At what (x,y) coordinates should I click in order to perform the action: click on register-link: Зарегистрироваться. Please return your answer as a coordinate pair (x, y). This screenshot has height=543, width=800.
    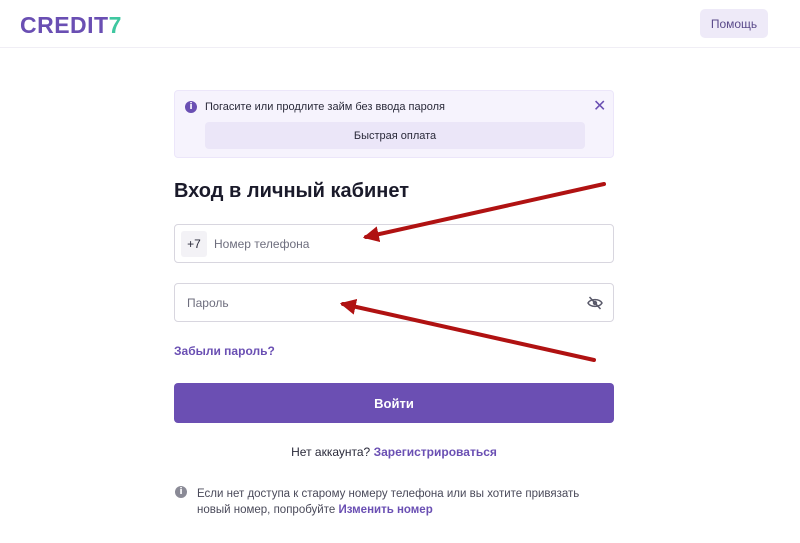
    Looking at the image, I should click on (435, 452).